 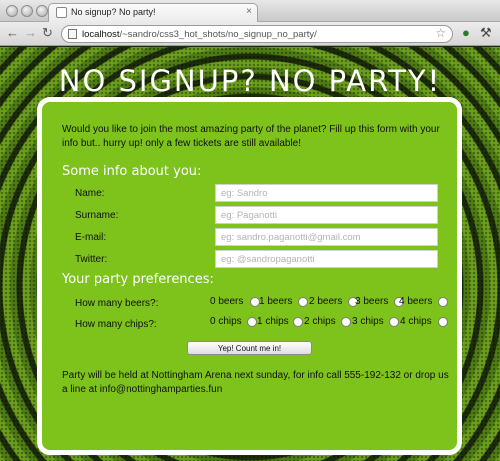 I want to click on wrench-icon: ⚒, so click(x=486, y=33).